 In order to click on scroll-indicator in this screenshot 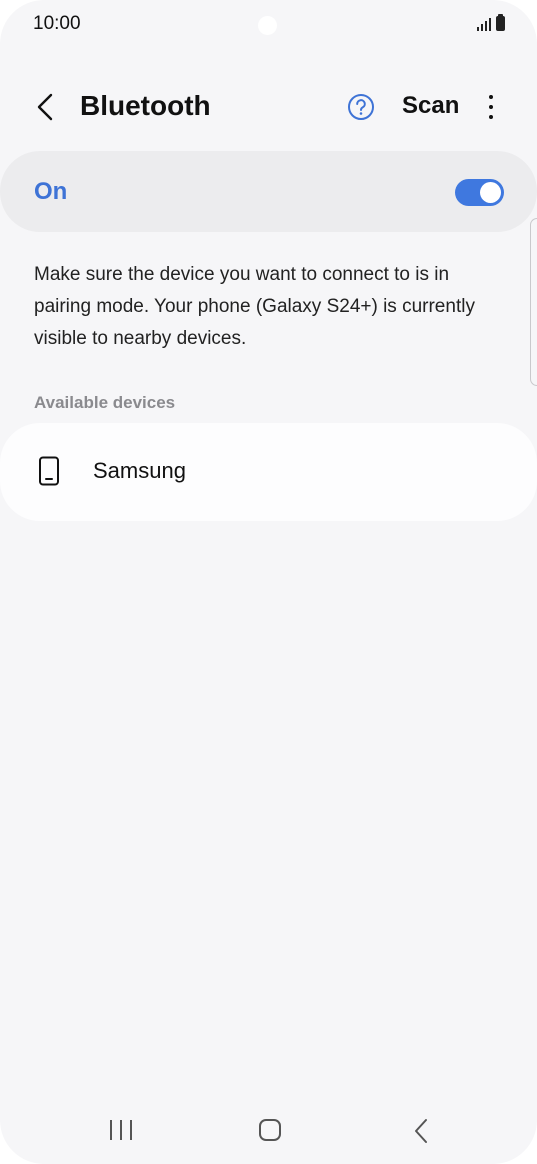, I will do `click(533, 302)`.